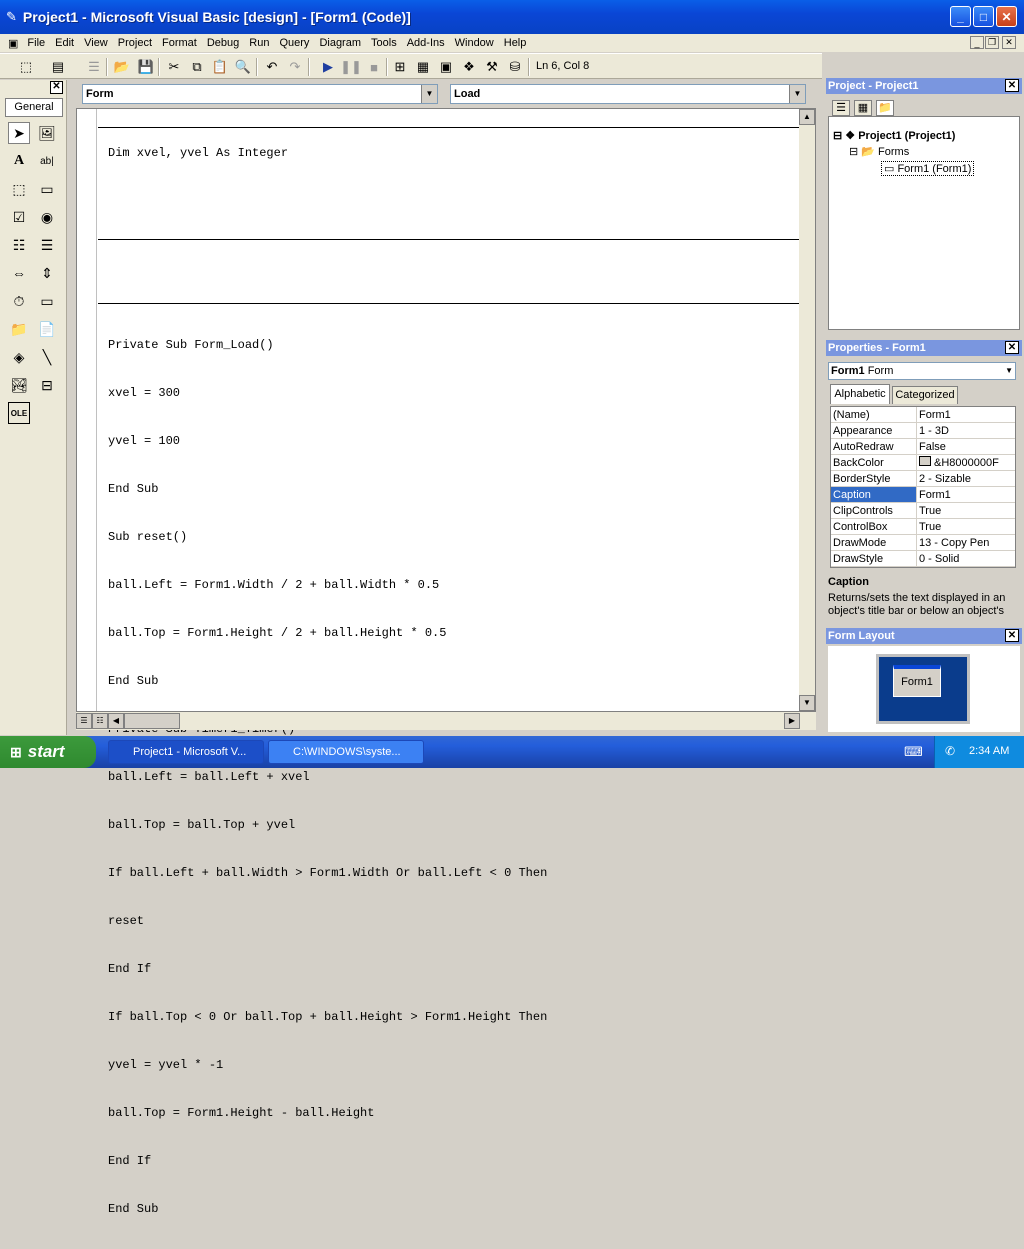 Image resolution: width=1024 pixels, height=1249 pixels. Describe the element at coordinates (36, 43) in the screenshot. I see `menu-file: File` at that location.